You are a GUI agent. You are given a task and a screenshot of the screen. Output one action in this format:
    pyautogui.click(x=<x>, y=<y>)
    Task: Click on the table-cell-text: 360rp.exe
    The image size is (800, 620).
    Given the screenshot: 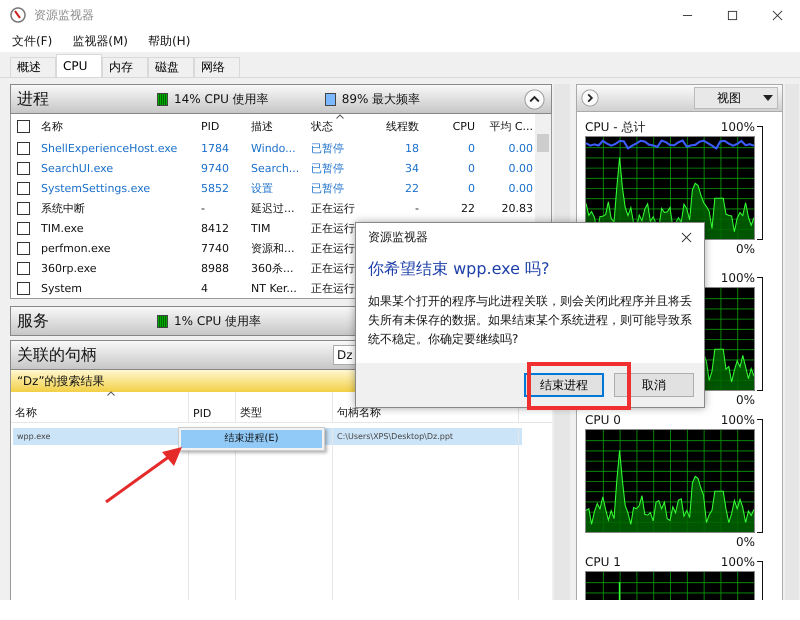 What is the action you would take?
    pyautogui.click(x=69, y=268)
    